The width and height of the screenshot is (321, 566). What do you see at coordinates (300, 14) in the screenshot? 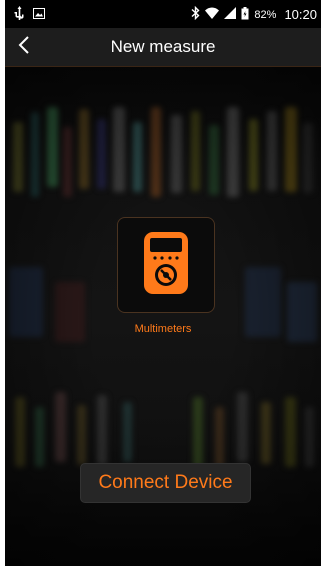
I see `status-clock: 10:20` at bounding box center [300, 14].